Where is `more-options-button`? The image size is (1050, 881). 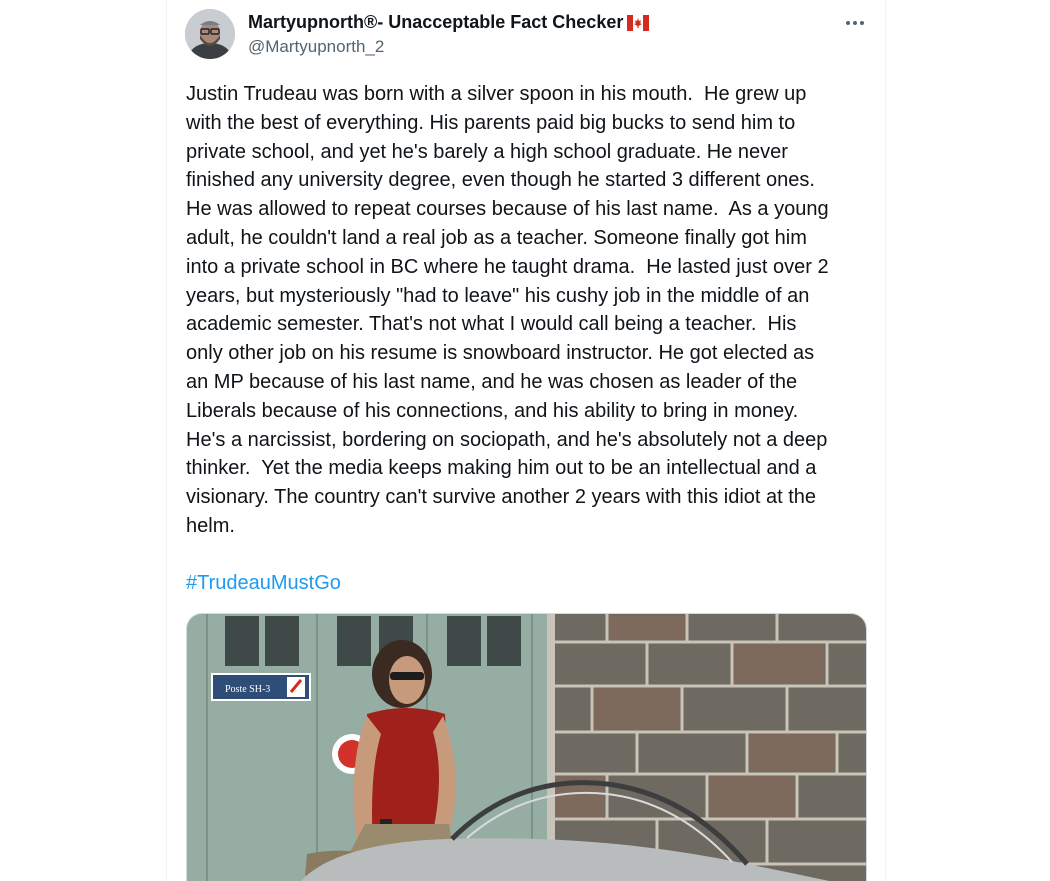
more-options-button is located at coordinates (855, 23).